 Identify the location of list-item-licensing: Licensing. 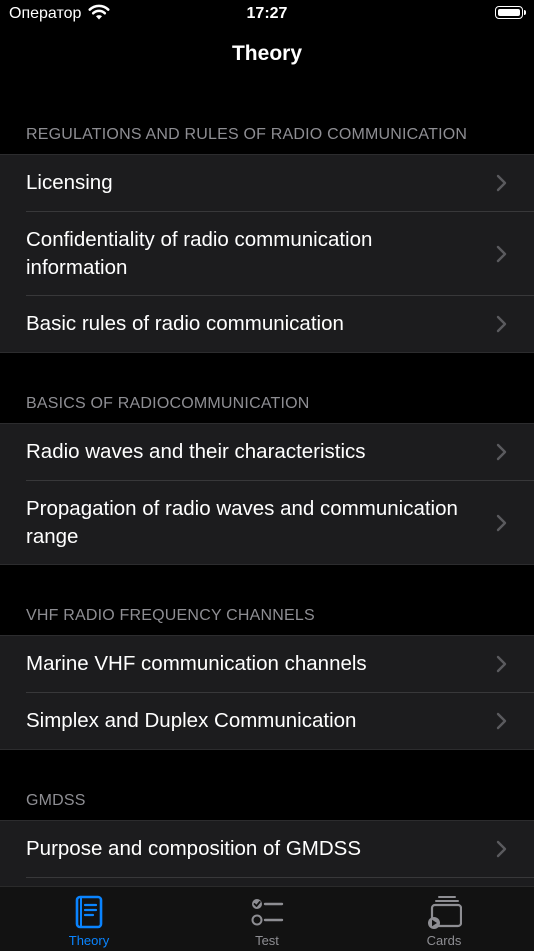
(267, 183).